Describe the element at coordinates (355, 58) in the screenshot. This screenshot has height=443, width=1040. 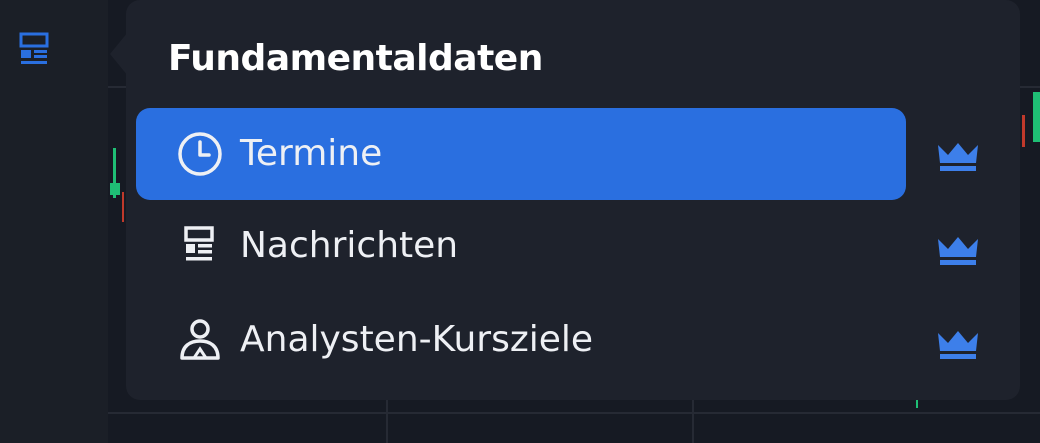
I see `menu-title: Fundamentaldaten` at that location.